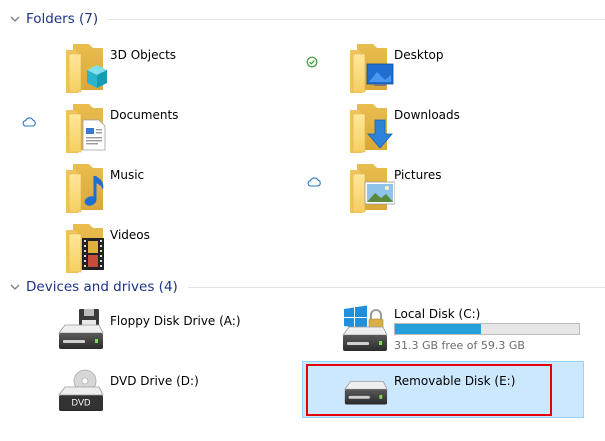 This screenshot has height=441, width=605. Describe the element at coordinates (143, 55) in the screenshot. I see `folder-label: 3D Objects` at that location.